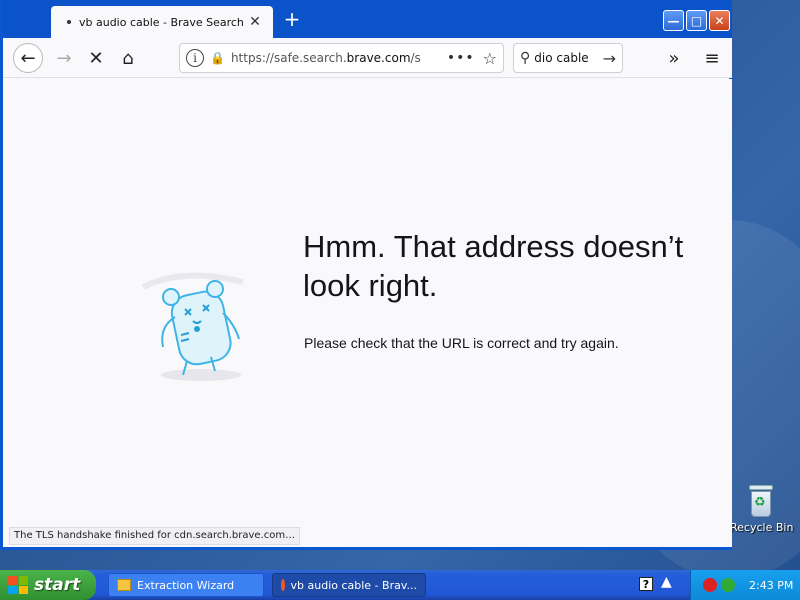 Image resolution: width=800 pixels, height=600 pixels. What do you see at coordinates (18, 585) in the screenshot?
I see `windows-logo-icon` at bounding box center [18, 585].